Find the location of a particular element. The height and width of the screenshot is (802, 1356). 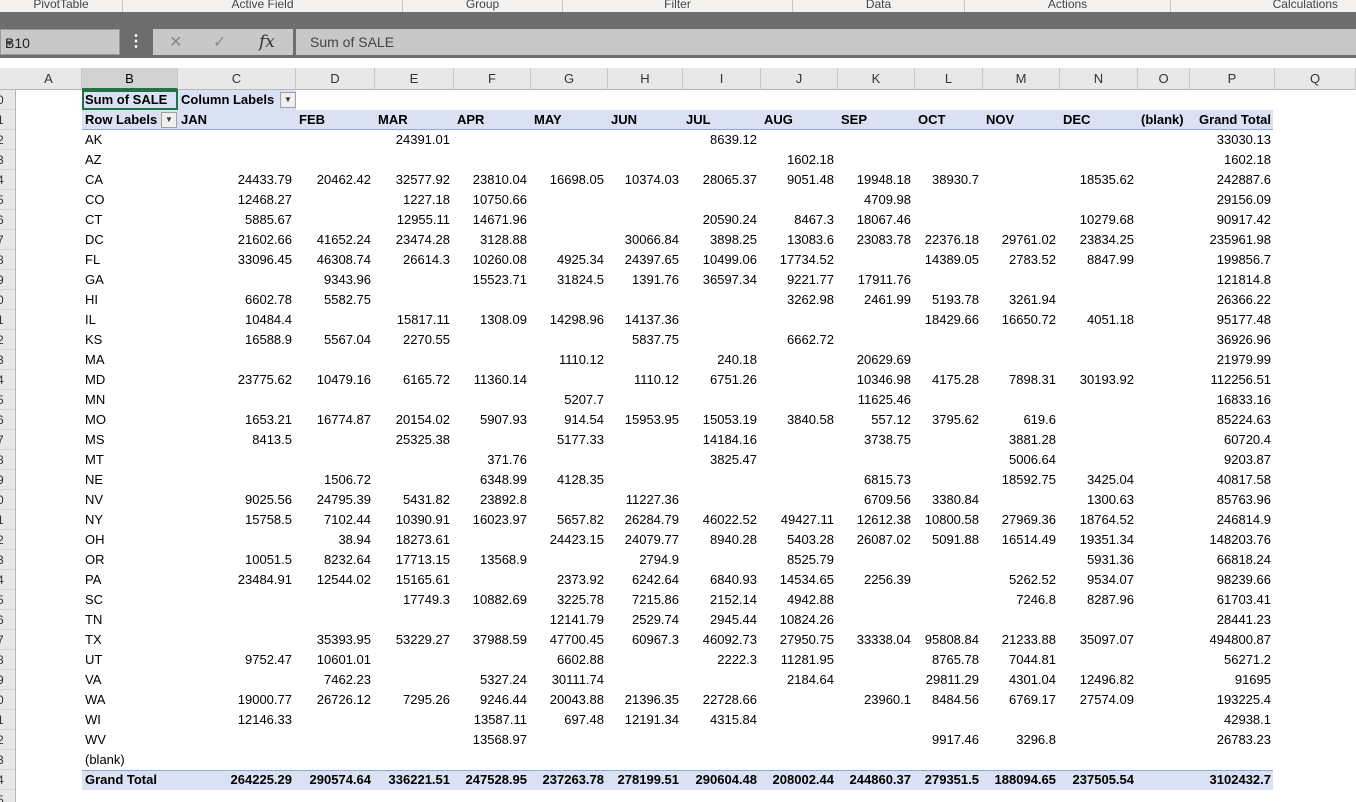

value-cell: 61703.41 is located at coordinates (1232, 600).